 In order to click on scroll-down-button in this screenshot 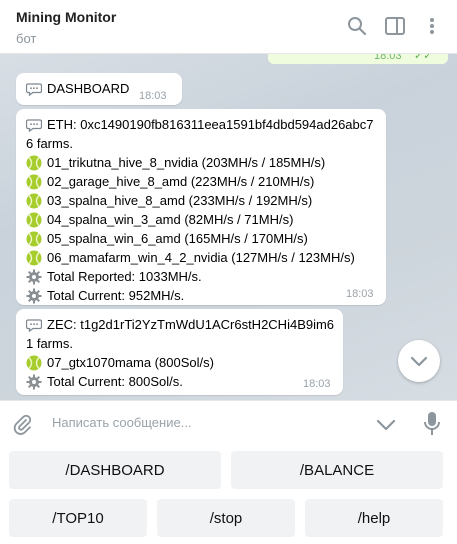, I will do `click(419, 361)`.